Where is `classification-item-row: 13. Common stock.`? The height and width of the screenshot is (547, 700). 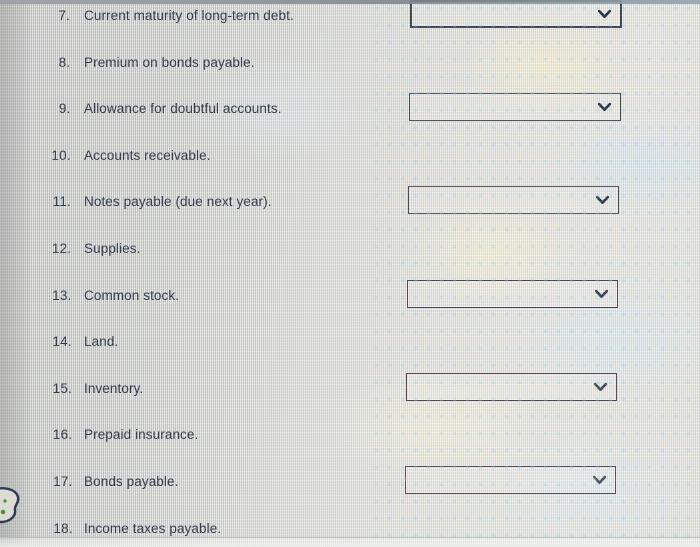
classification-item-row: 13. Common stock. is located at coordinates (350, 301).